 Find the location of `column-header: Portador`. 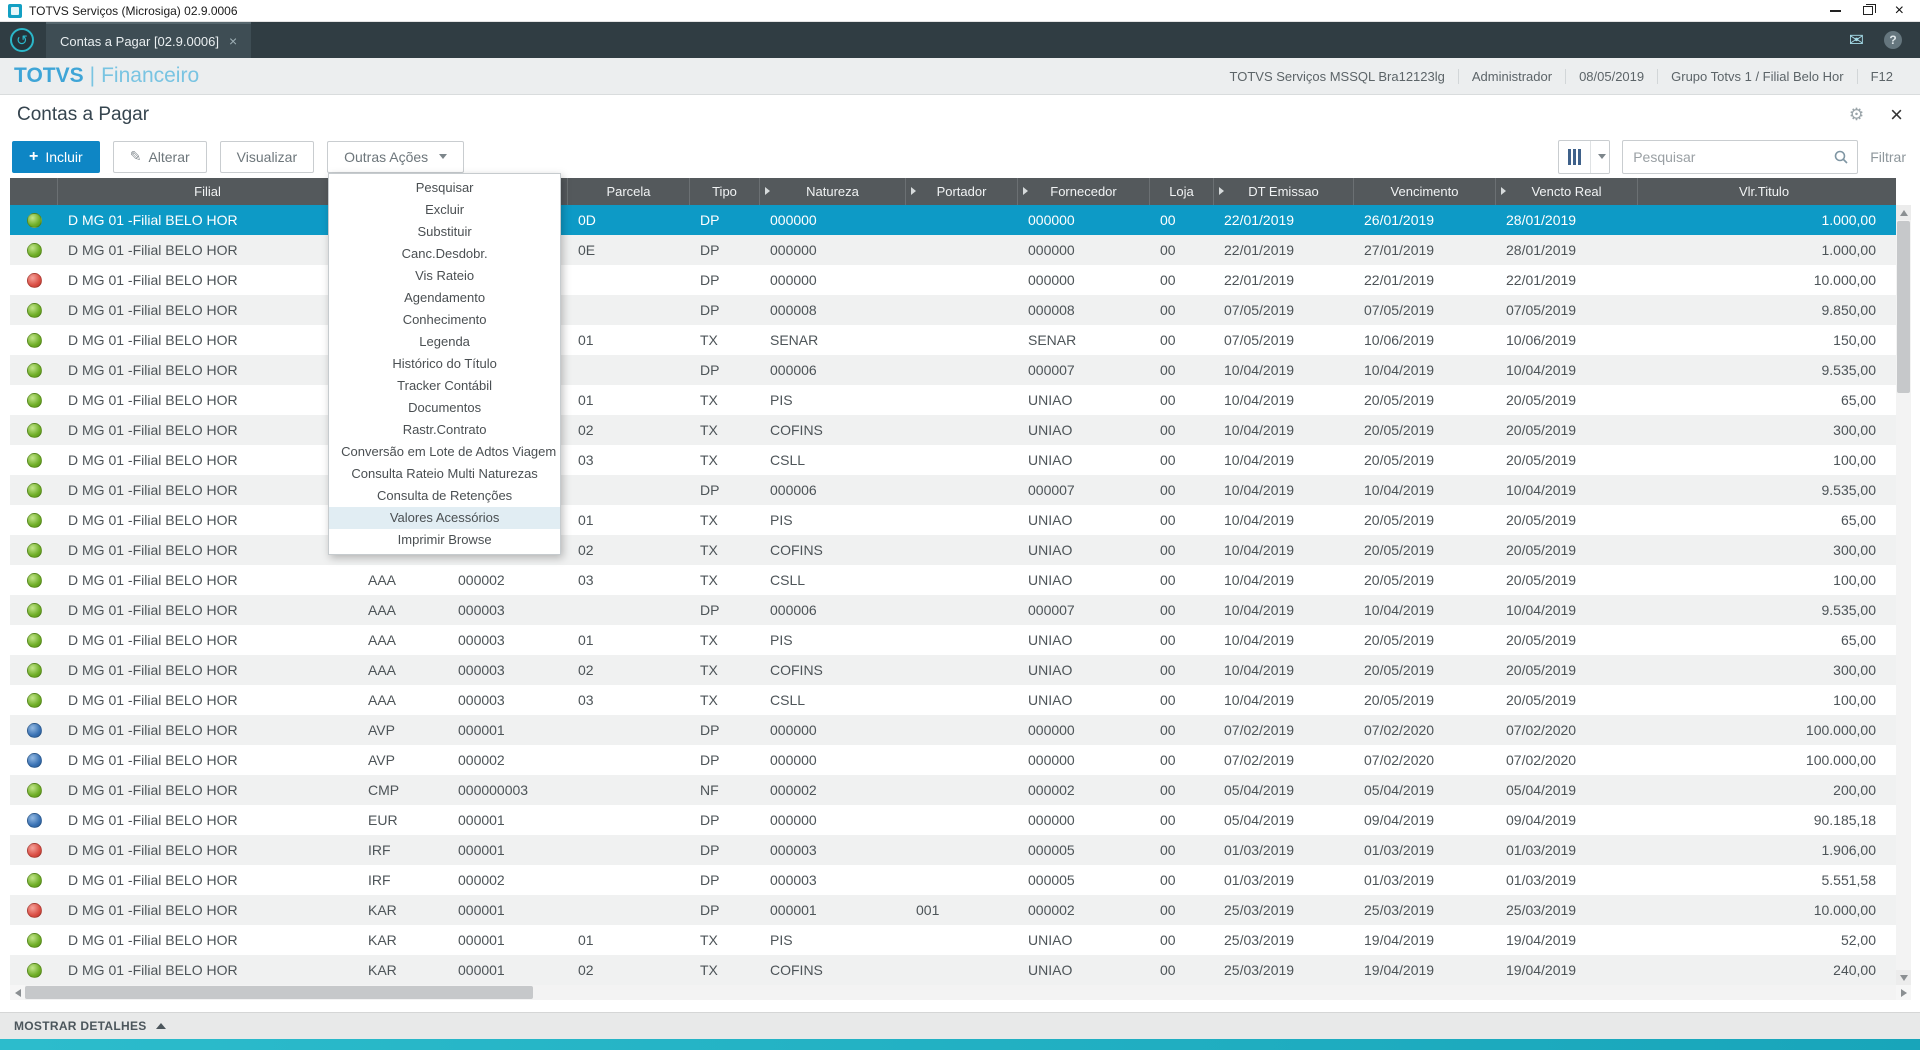

column-header: Portador is located at coordinates (962, 191).